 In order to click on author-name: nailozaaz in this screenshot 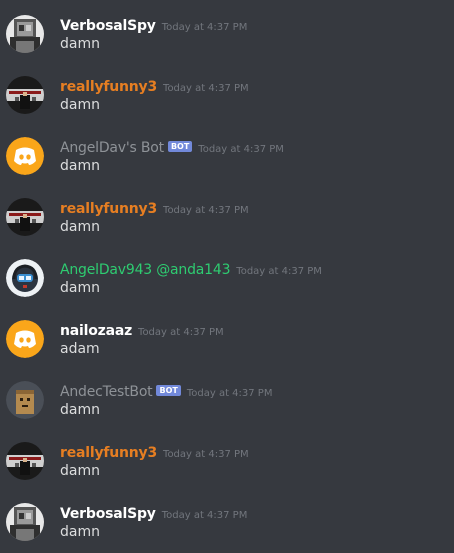, I will do `click(96, 331)`.